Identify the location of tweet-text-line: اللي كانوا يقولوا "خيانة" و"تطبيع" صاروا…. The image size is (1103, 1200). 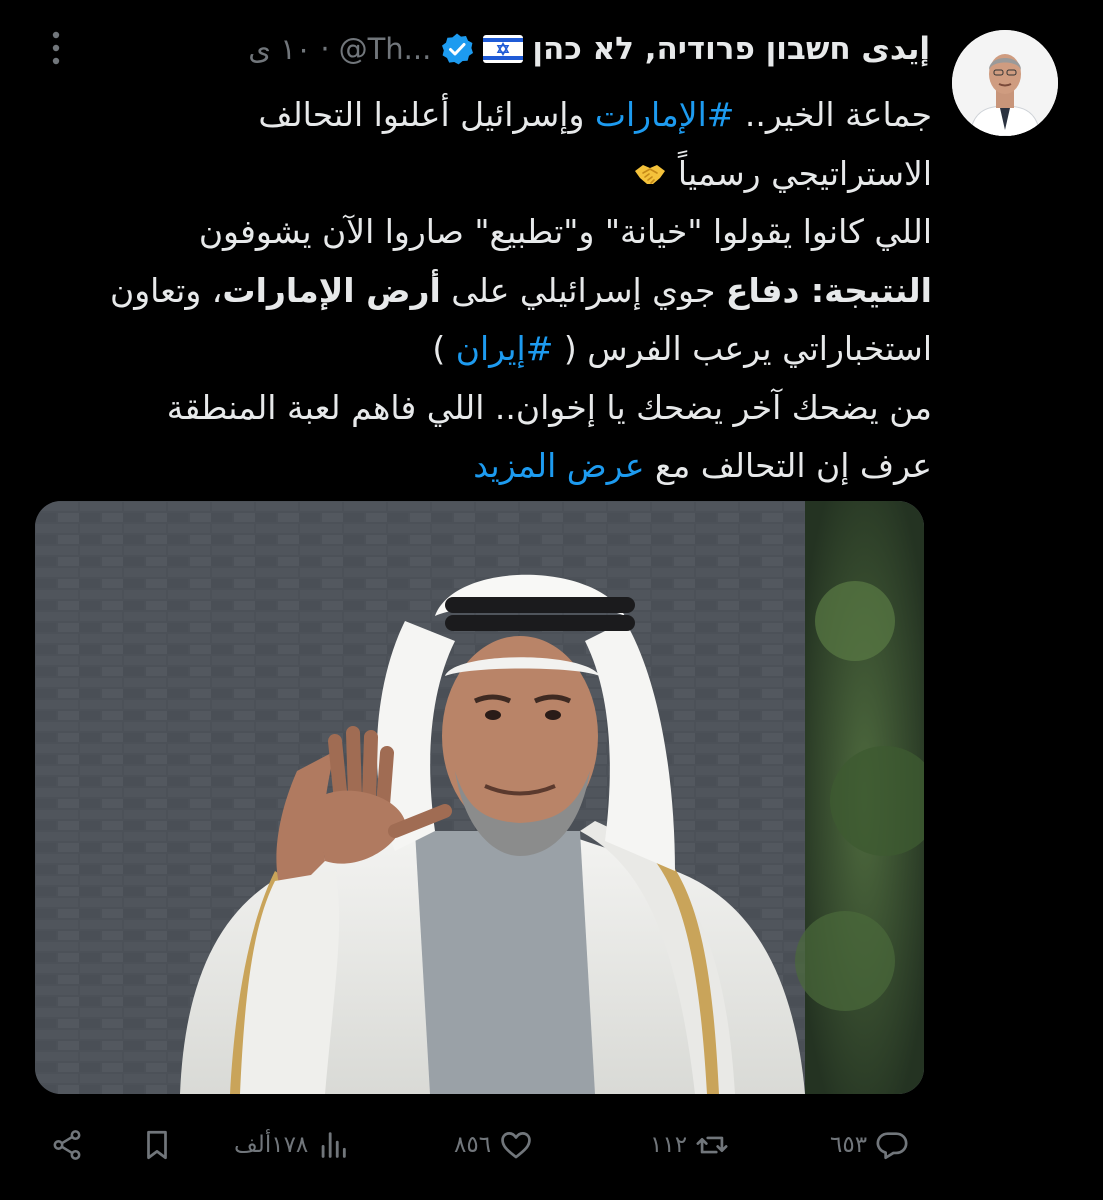
(496, 232).